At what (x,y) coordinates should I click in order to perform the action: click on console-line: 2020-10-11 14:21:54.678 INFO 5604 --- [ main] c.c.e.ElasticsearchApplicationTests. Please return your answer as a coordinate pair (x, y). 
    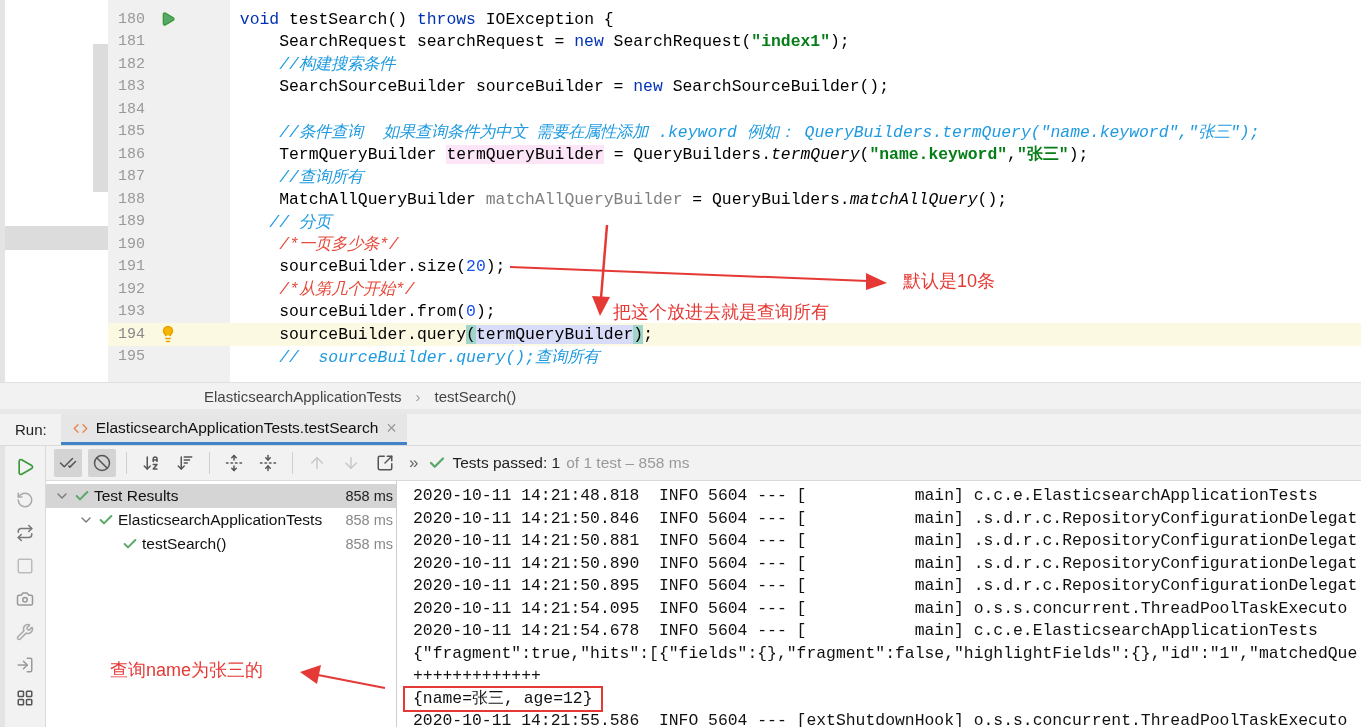
    Looking at the image, I should click on (865, 631).